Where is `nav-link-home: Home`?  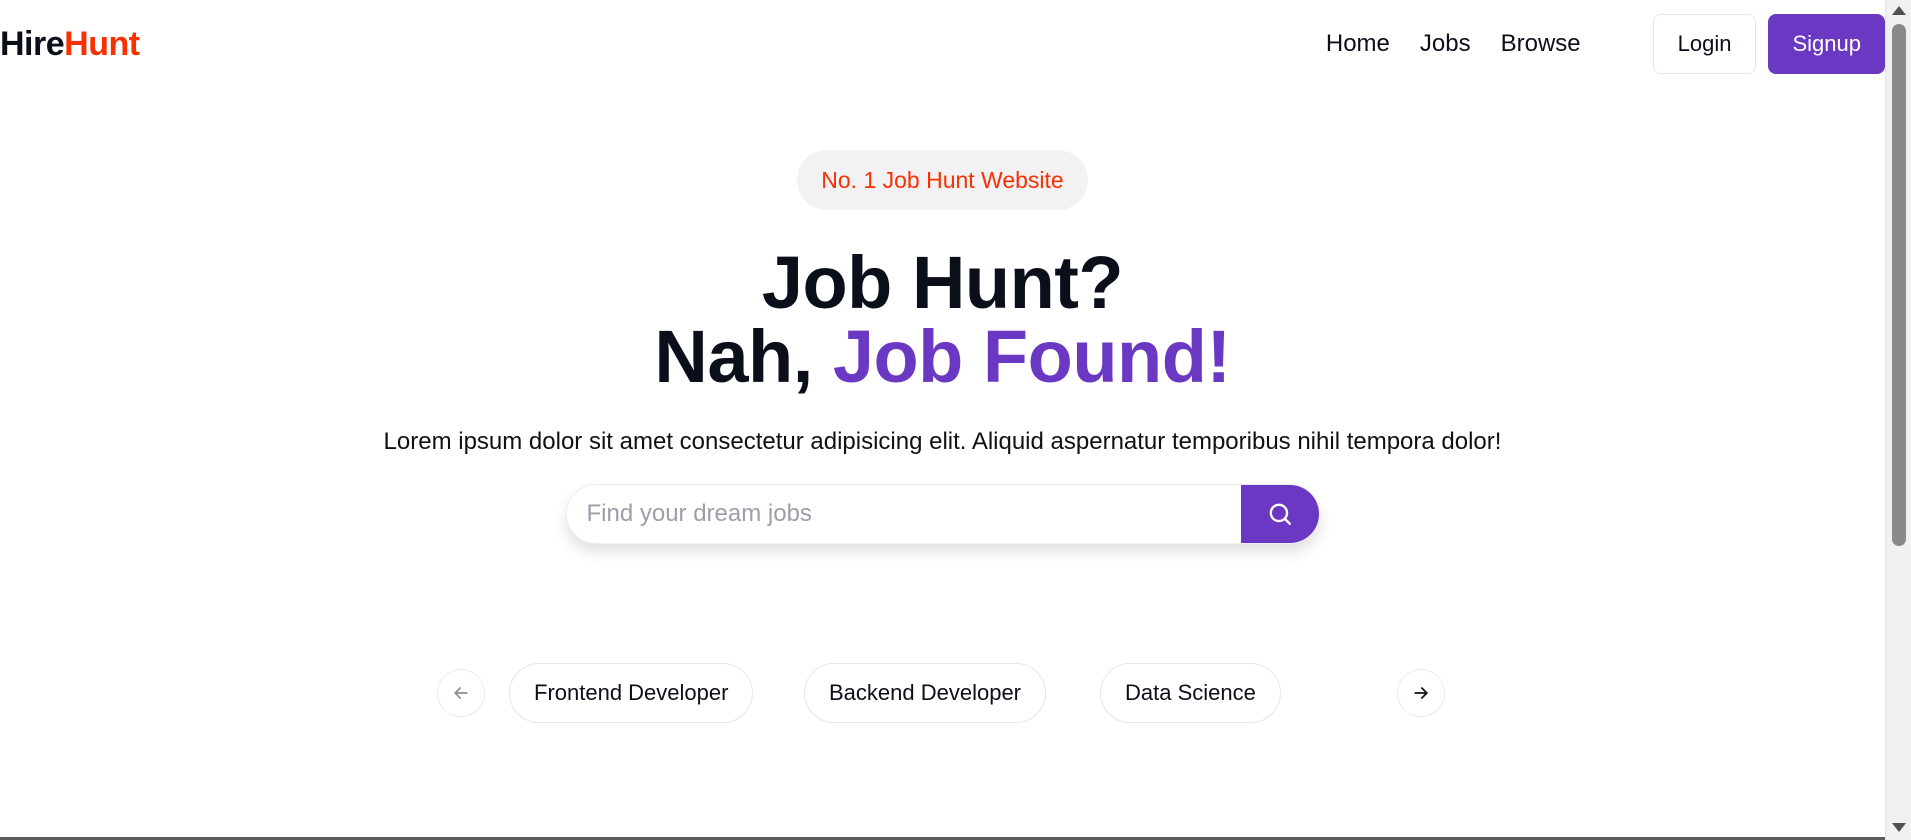 nav-link-home: Home is located at coordinates (1358, 44).